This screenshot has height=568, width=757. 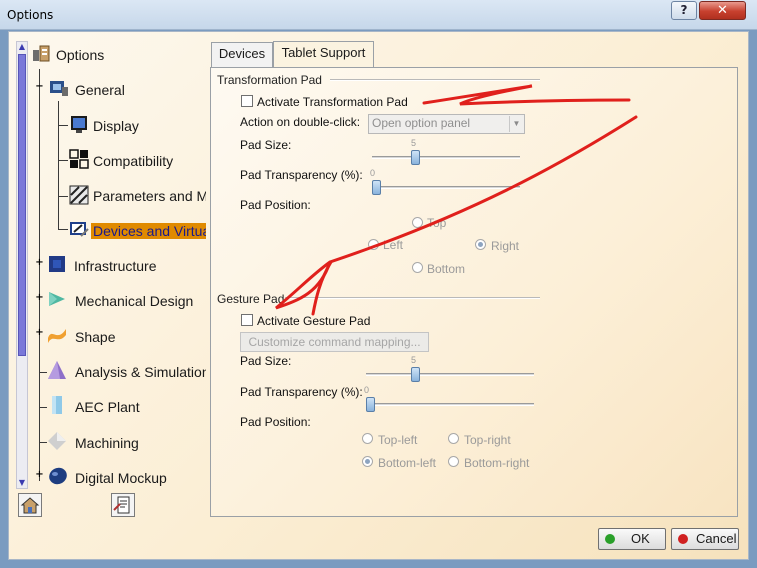 What do you see at coordinates (480, 244) in the screenshot?
I see `position-right-radio` at bounding box center [480, 244].